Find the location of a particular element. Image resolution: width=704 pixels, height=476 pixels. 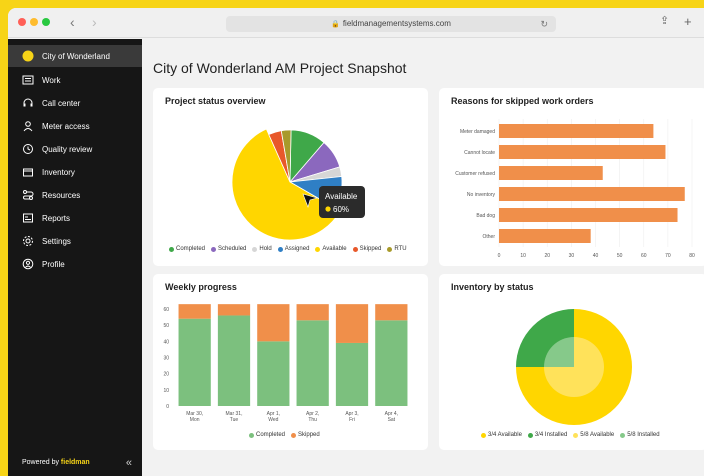

y-tick-label: Bad dog is located at coordinates (485, 216).